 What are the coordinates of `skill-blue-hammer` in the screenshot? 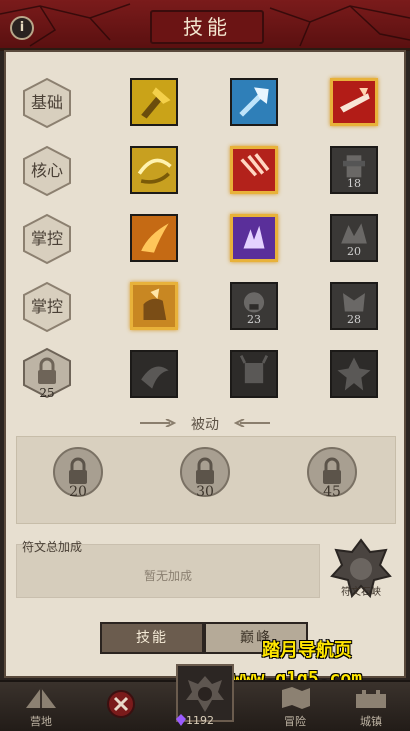 It's located at (254, 102).